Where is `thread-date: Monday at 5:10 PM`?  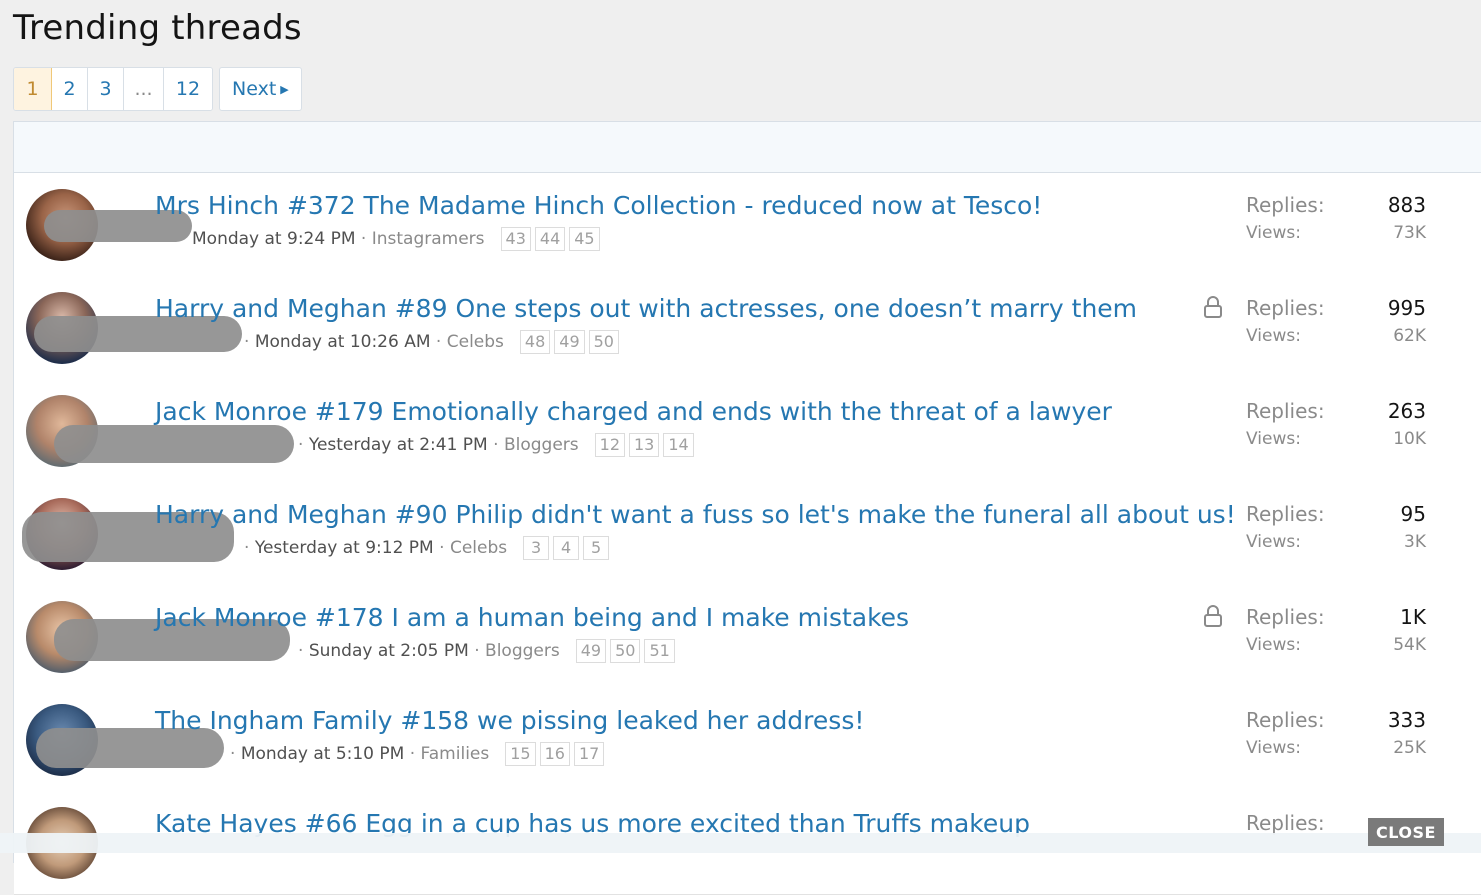
thread-date: Monday at 5:10 PM is located at coordinates (323, 754).